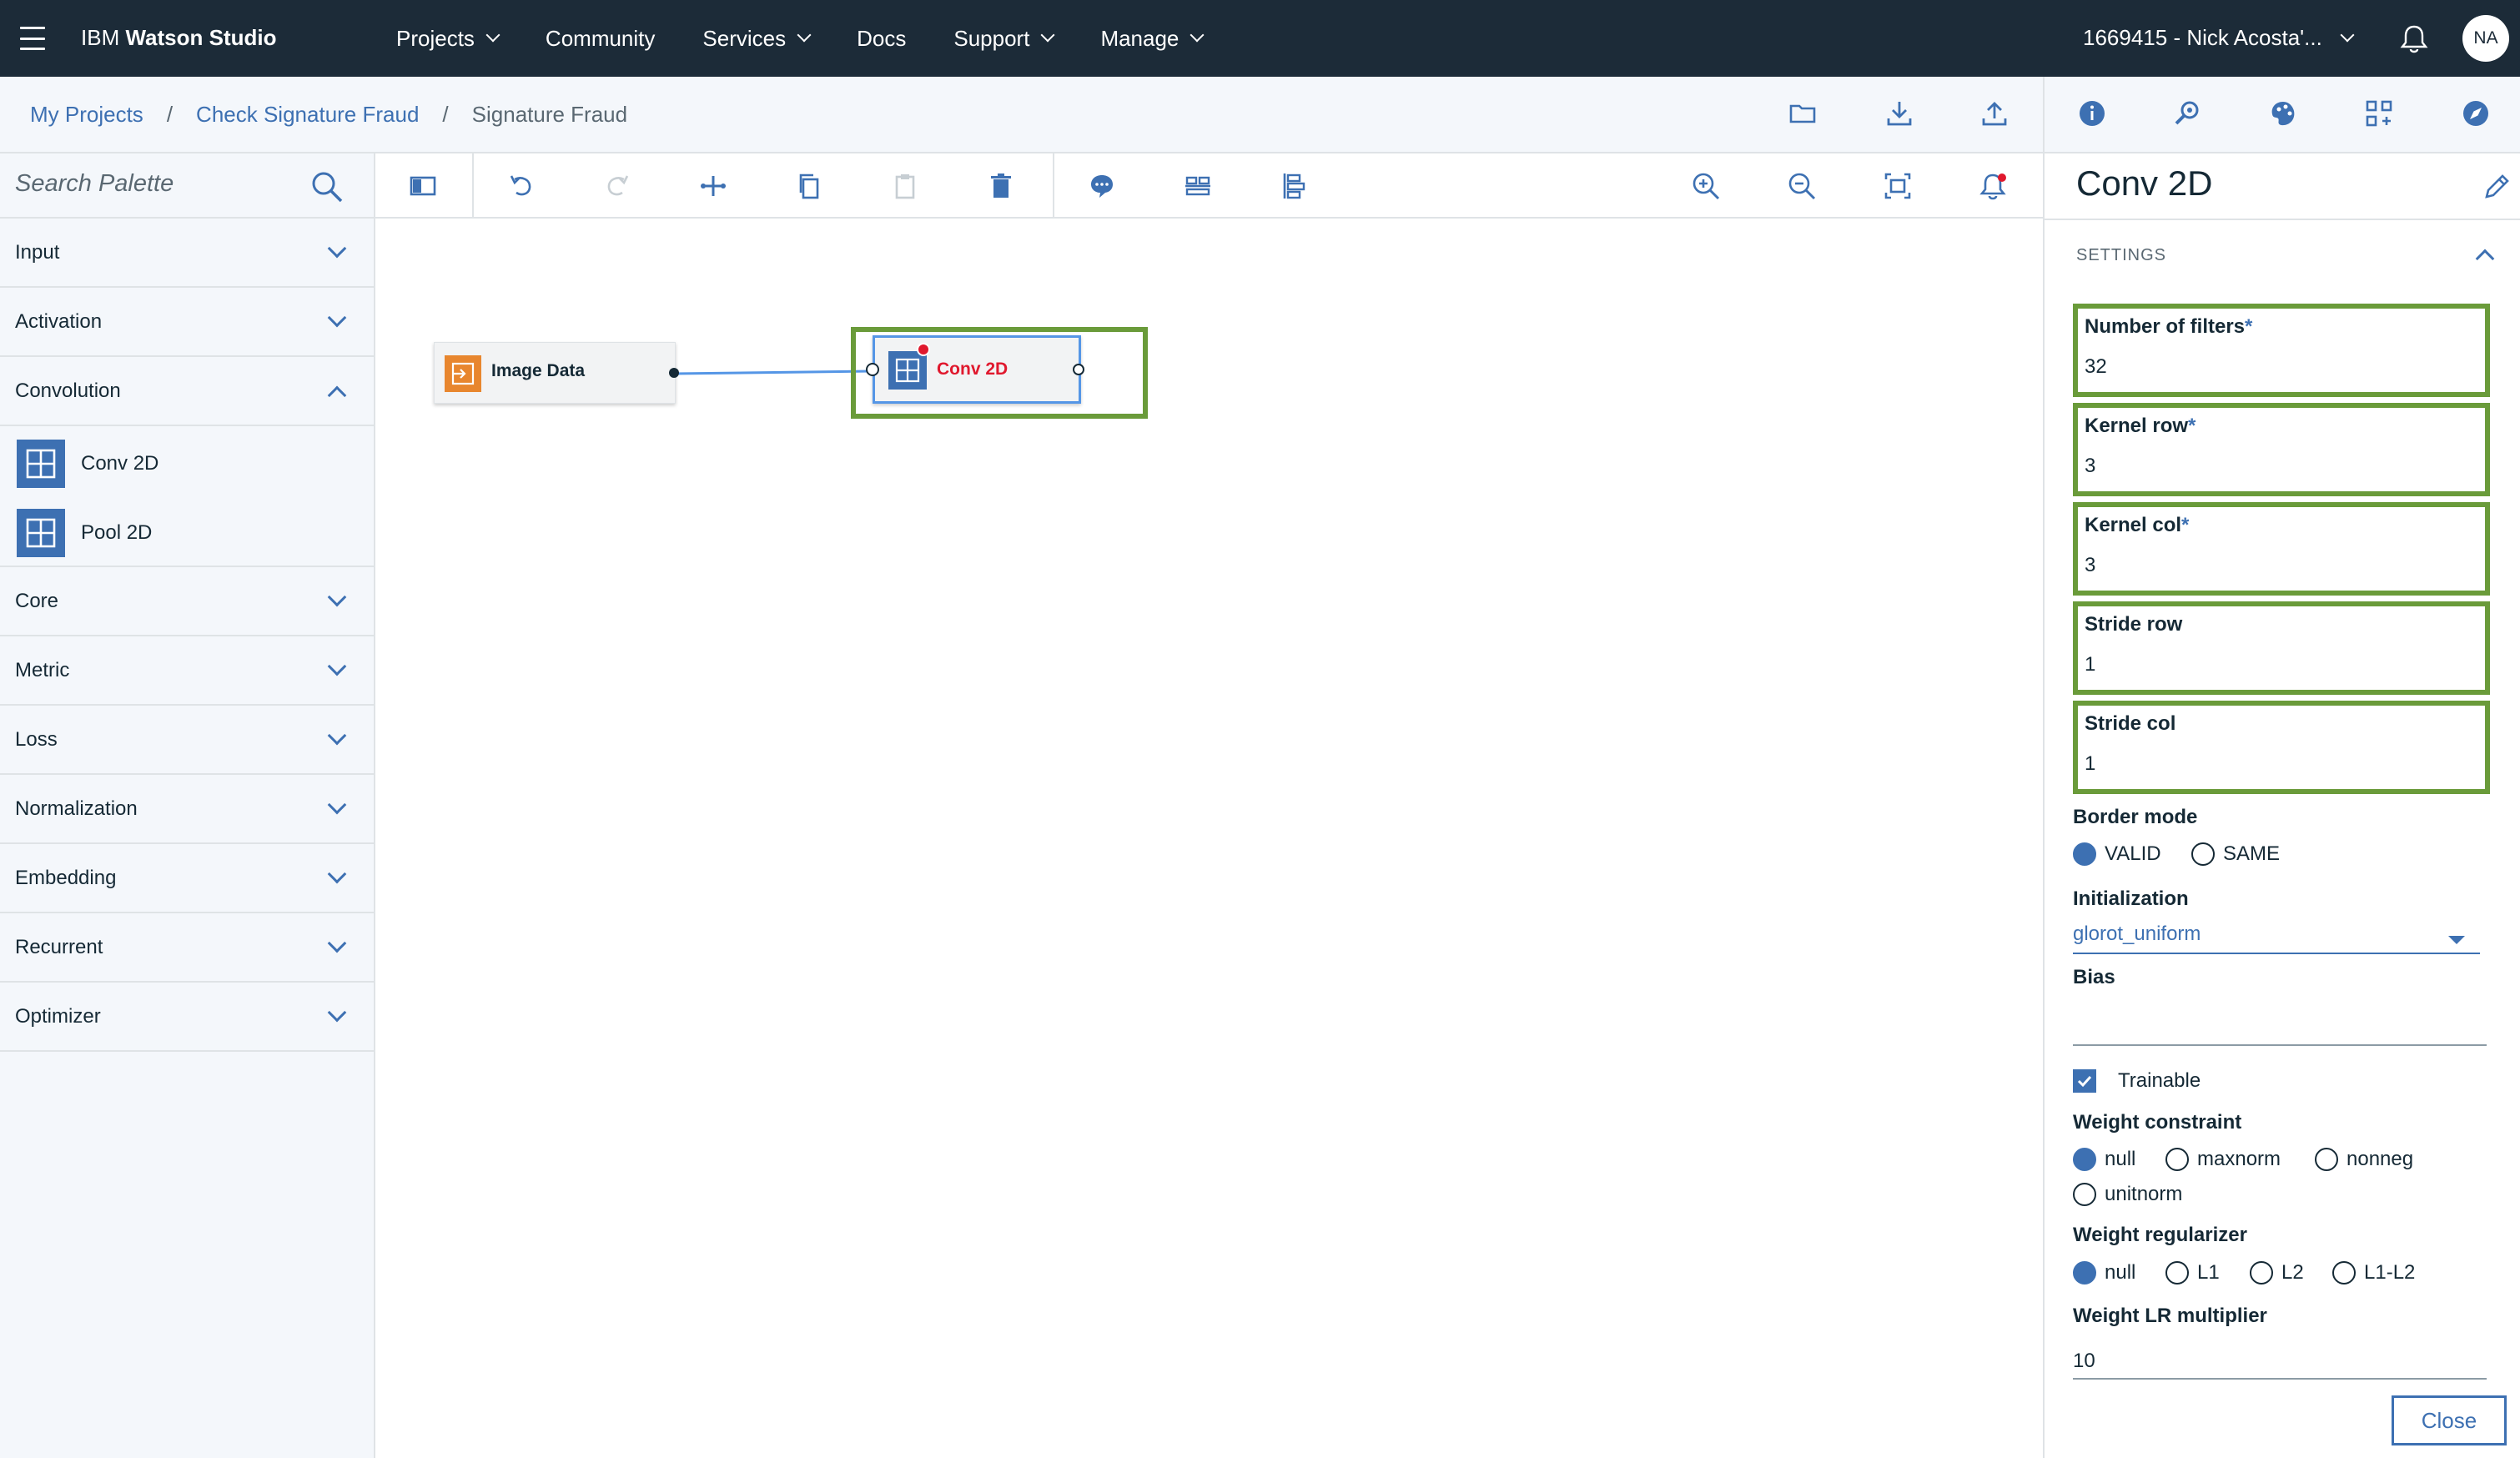 The image size is (2520, 1458). Describe the element at coordinates (187, 809) in the screenshot. I see `palette-category-normalization: Normalization` at that location.